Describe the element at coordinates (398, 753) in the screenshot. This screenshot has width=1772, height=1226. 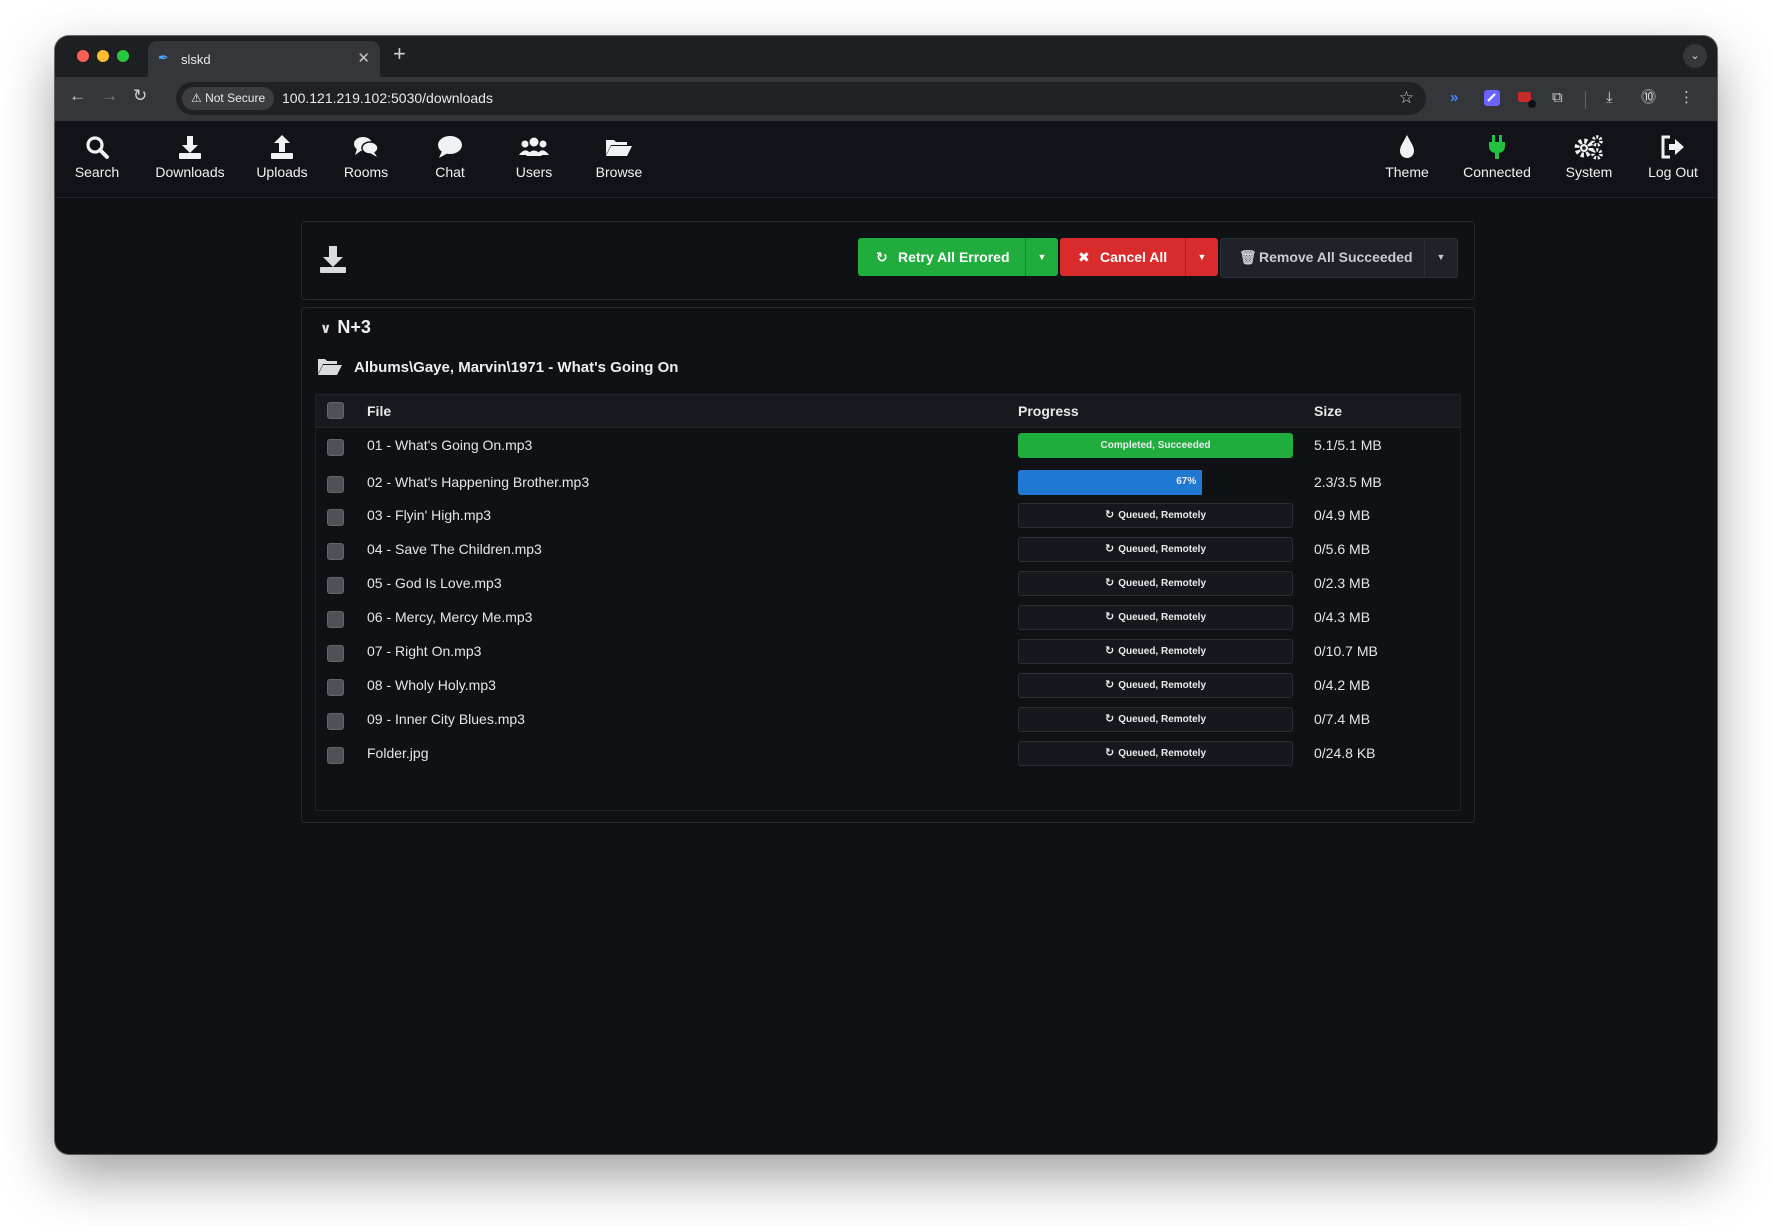
I see `file-name: Folder.jpg` at that location.